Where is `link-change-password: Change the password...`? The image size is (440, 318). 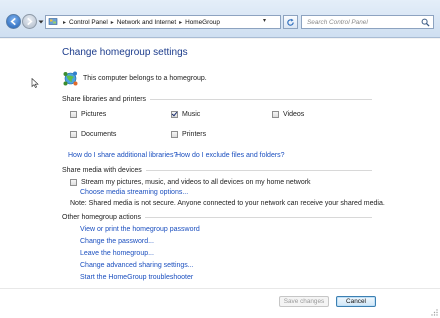 link-change-password: Change the password... is located at coordinates (117, 241).